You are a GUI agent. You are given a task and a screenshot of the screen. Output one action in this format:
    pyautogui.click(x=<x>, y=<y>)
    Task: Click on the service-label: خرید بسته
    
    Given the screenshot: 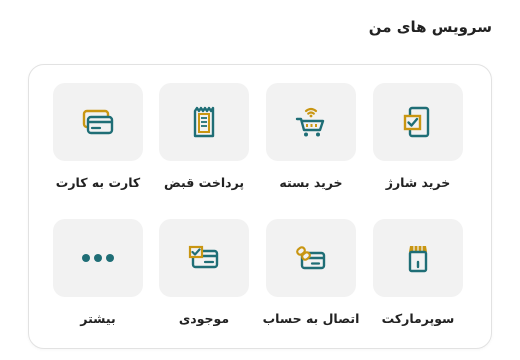 What is the action you would take?
    pyautogui.click(x=311, y=182)
    